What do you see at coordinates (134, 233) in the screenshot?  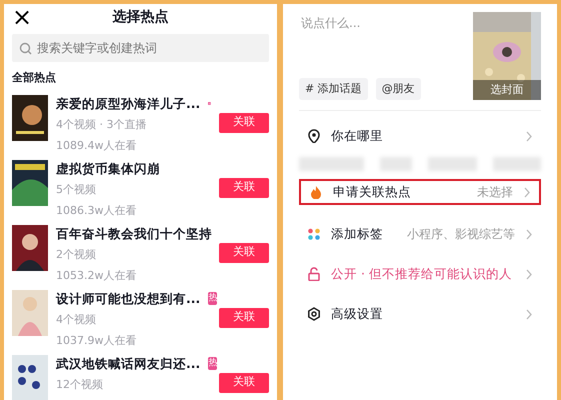 I see `topic-title: 百年奋斗教会我们十个坚持` at bounding box center [134, 233].